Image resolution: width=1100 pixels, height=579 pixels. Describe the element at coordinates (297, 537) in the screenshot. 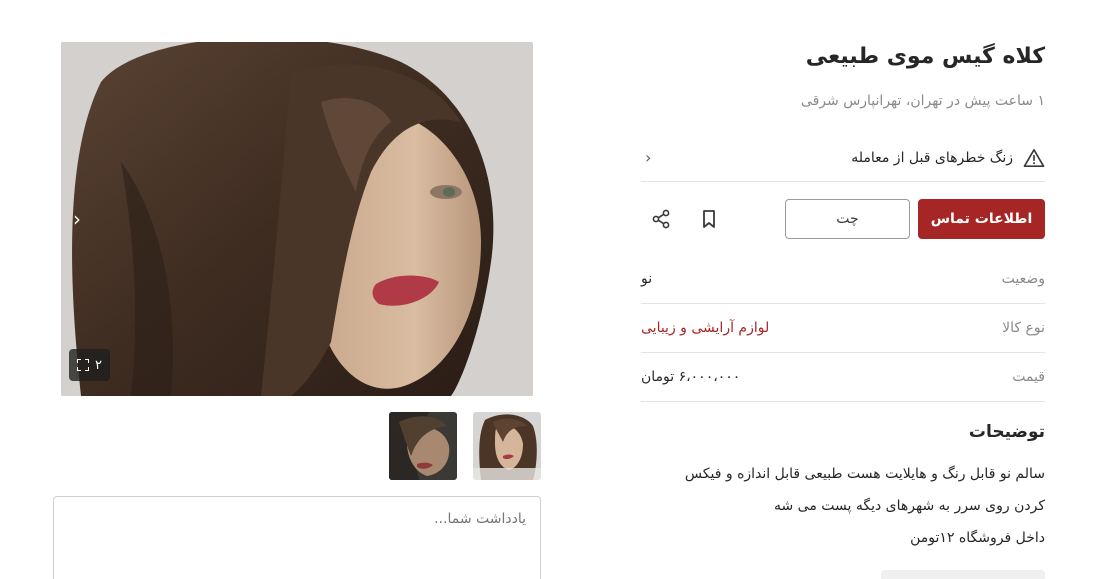

I see `note-textarea` at that location.